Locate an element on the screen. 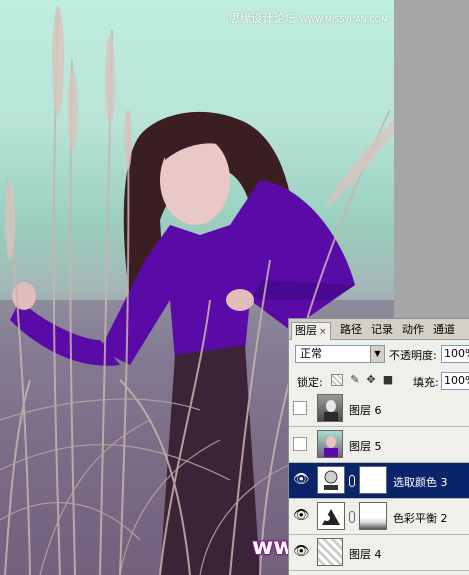  tab-history: 记录 is located at coordinates (382, 331).